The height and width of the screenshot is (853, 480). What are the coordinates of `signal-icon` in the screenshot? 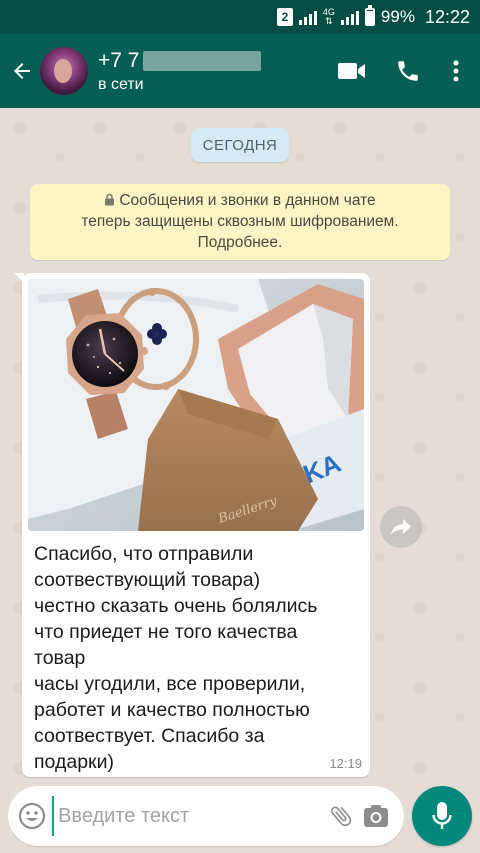 It's located at (307, 17).